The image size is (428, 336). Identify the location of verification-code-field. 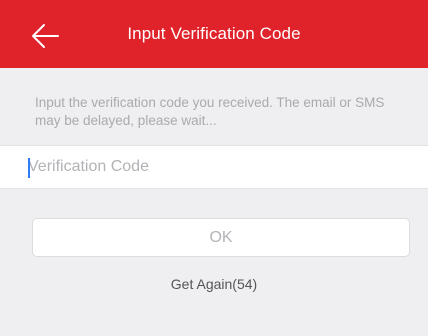
(214, 167).